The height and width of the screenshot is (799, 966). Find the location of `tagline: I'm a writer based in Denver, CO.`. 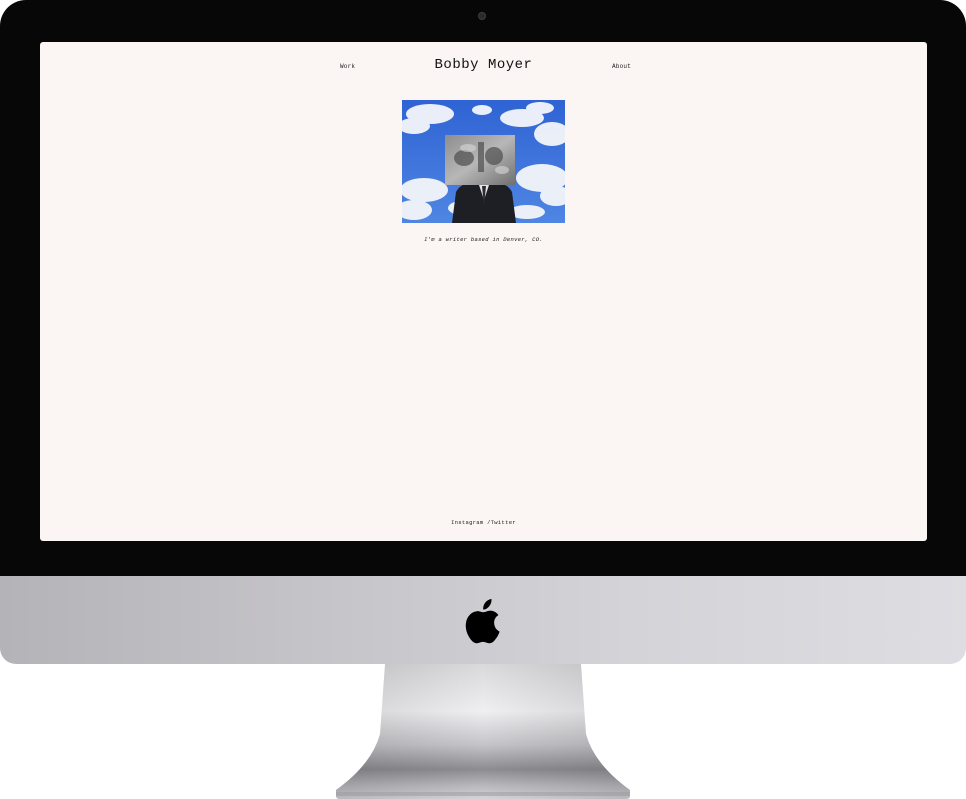

tagline: I'm a writer based in Denver, CO. is located at coordinates (483, 239).